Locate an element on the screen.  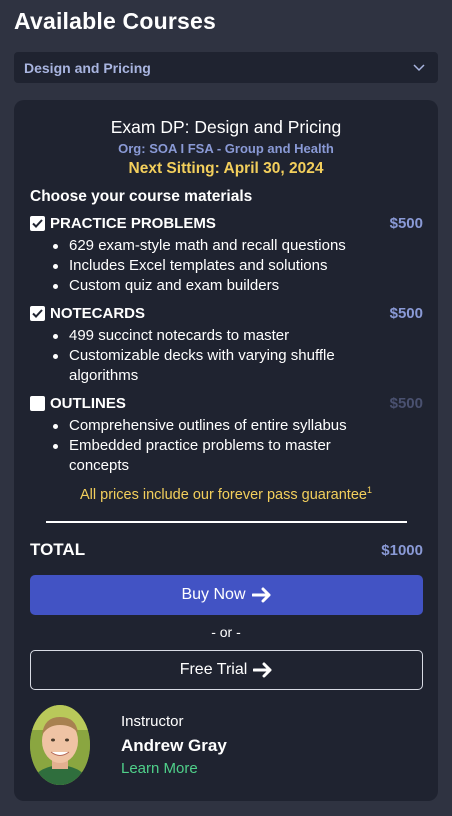
footnote-marker: 1 is located at coordinates (369, 490).